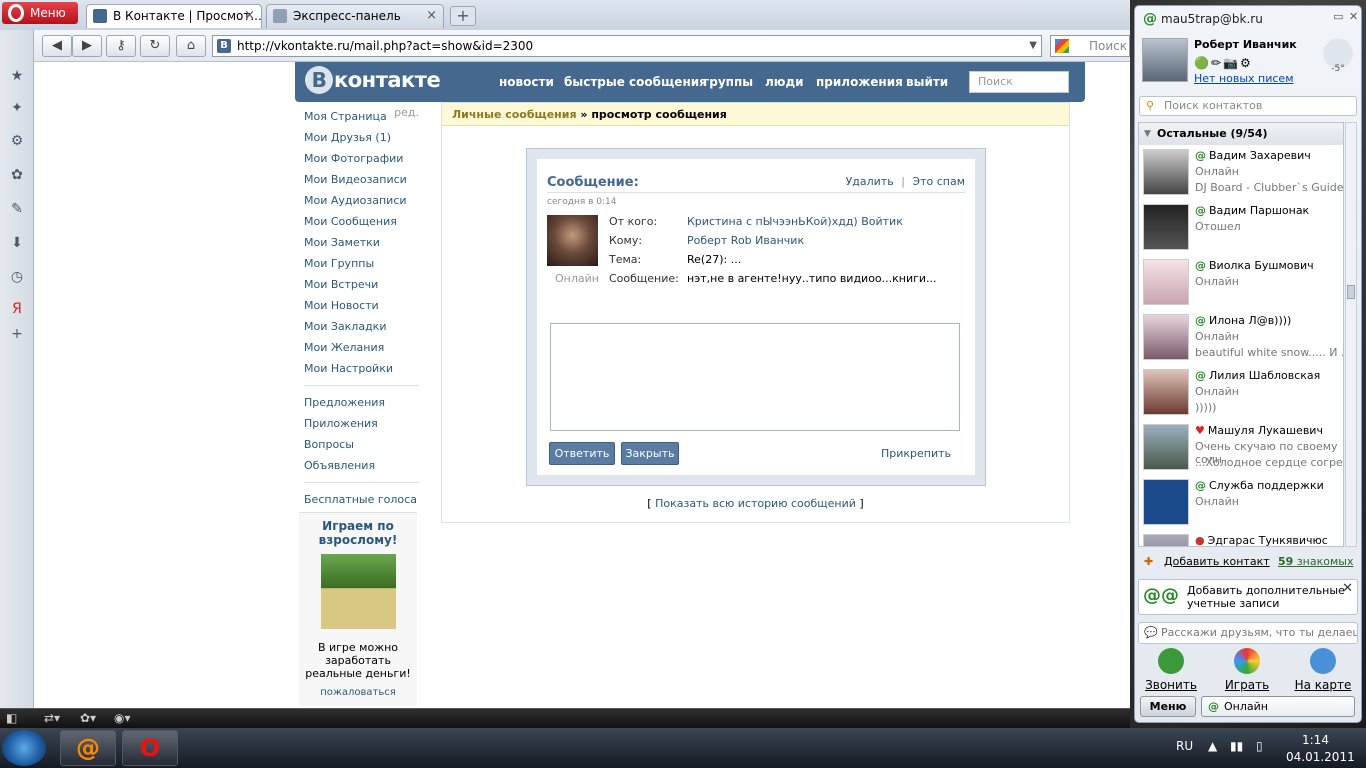  What do you see at coordinates (745, 240) in the screenshot?
I see `to-value: Роберт Rob Иванчик` at bounding box center [745, 240].